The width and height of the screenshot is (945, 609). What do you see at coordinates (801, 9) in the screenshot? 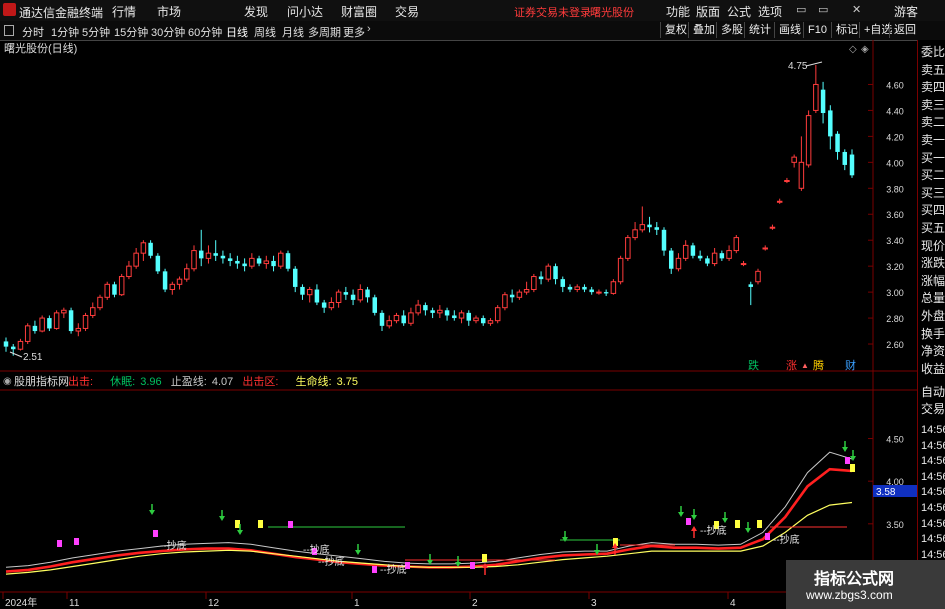
I see `minimize-icon: ▭` at bounding box center [801, 9].